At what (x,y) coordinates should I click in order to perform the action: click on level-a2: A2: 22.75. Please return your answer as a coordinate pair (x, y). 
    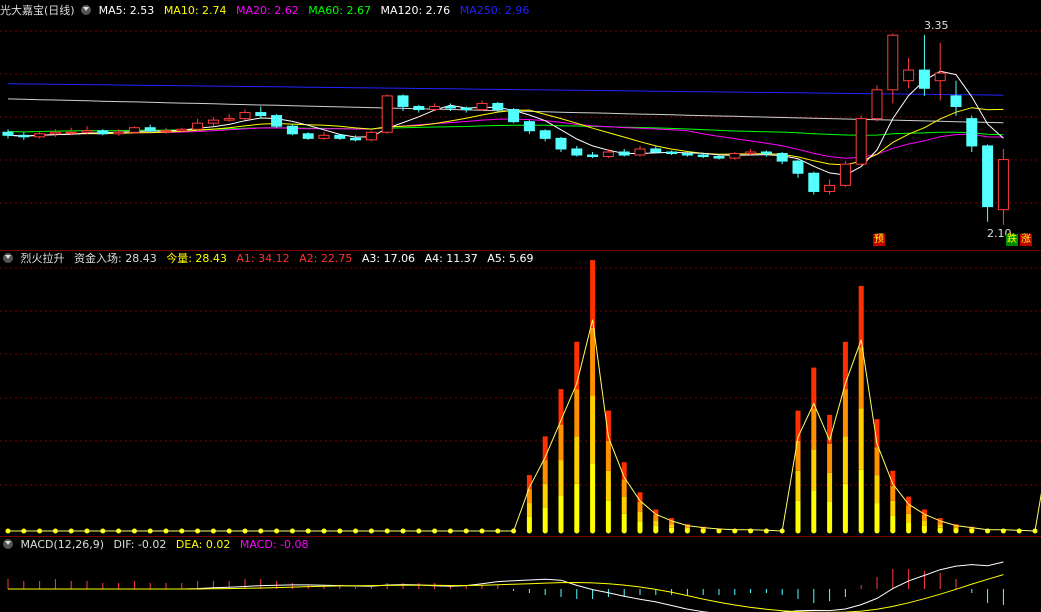
    Looking at the image, I should click on (326, 258).